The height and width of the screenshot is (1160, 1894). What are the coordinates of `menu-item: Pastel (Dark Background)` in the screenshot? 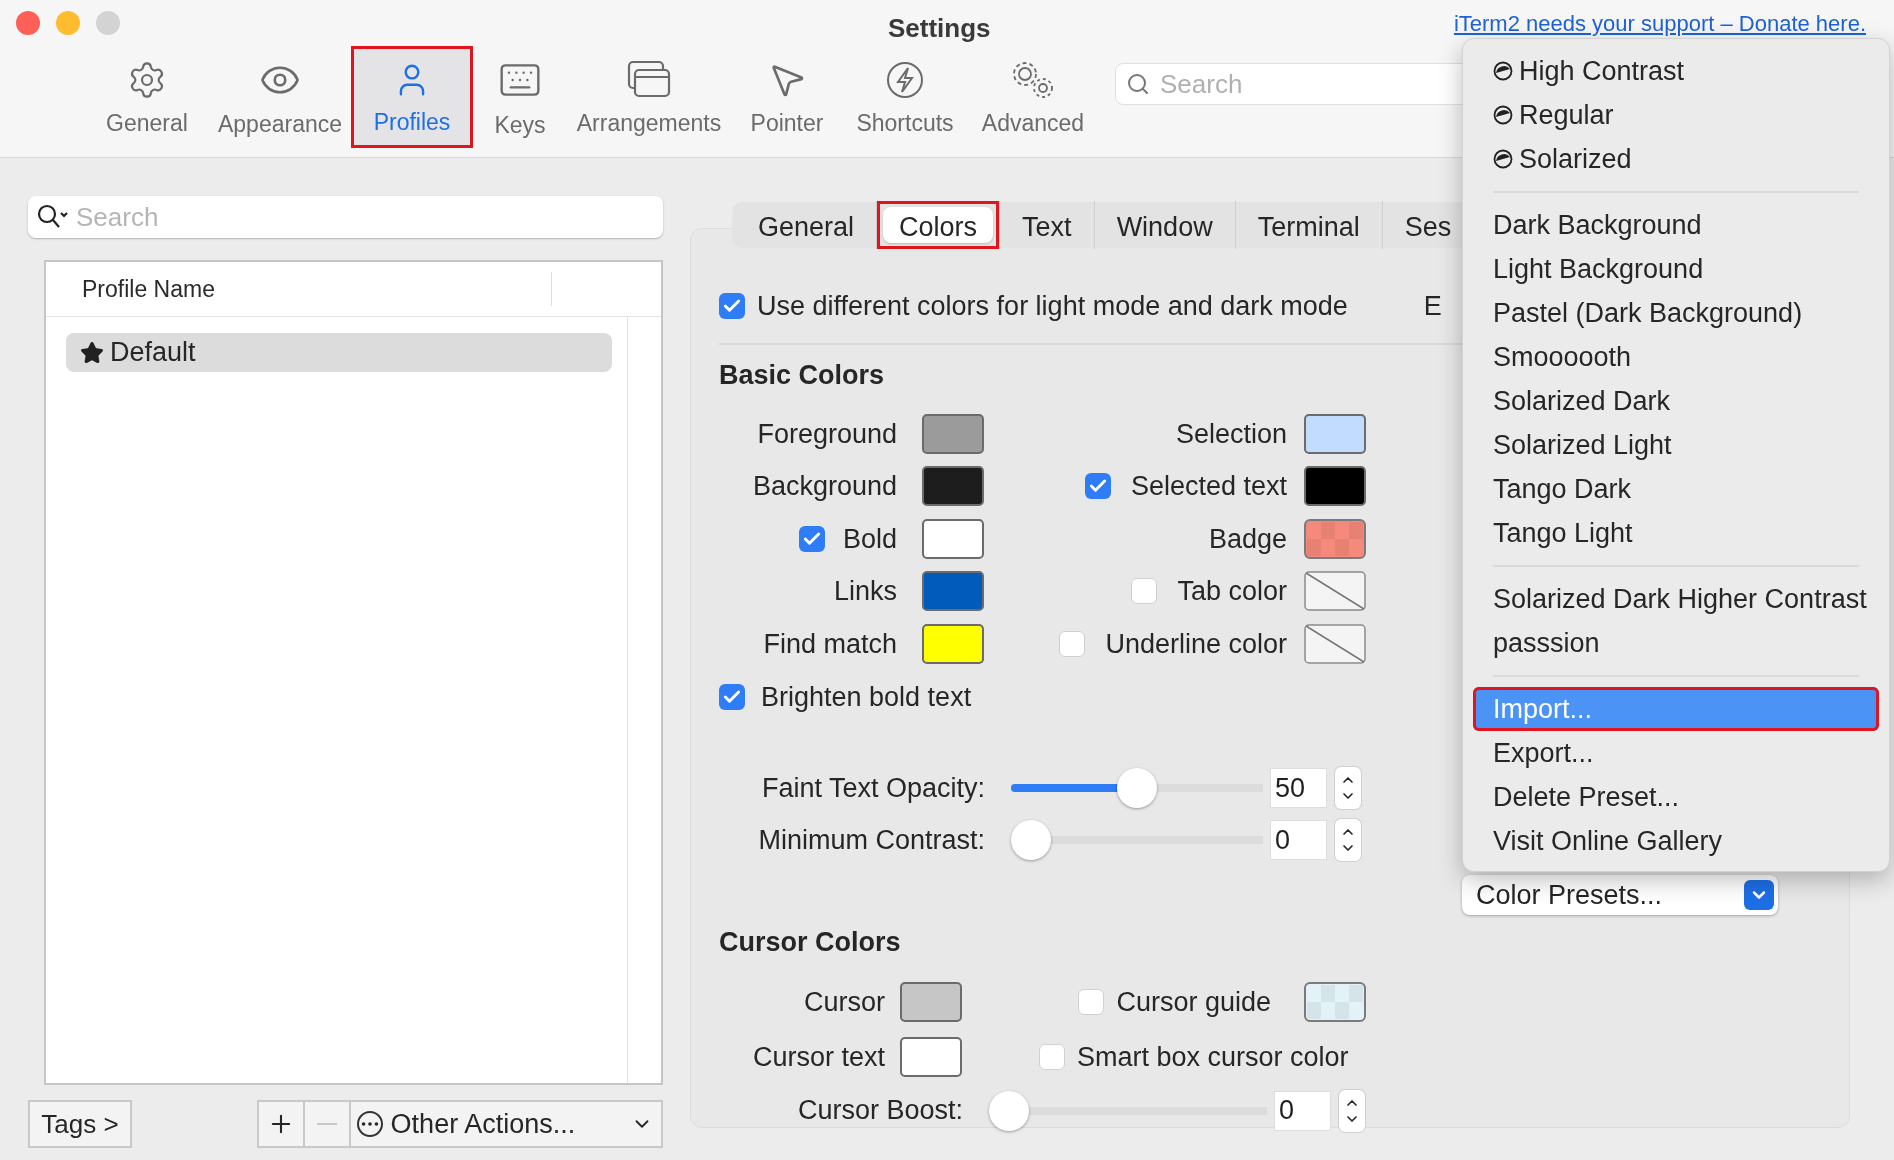 It's located at (1676, 313).